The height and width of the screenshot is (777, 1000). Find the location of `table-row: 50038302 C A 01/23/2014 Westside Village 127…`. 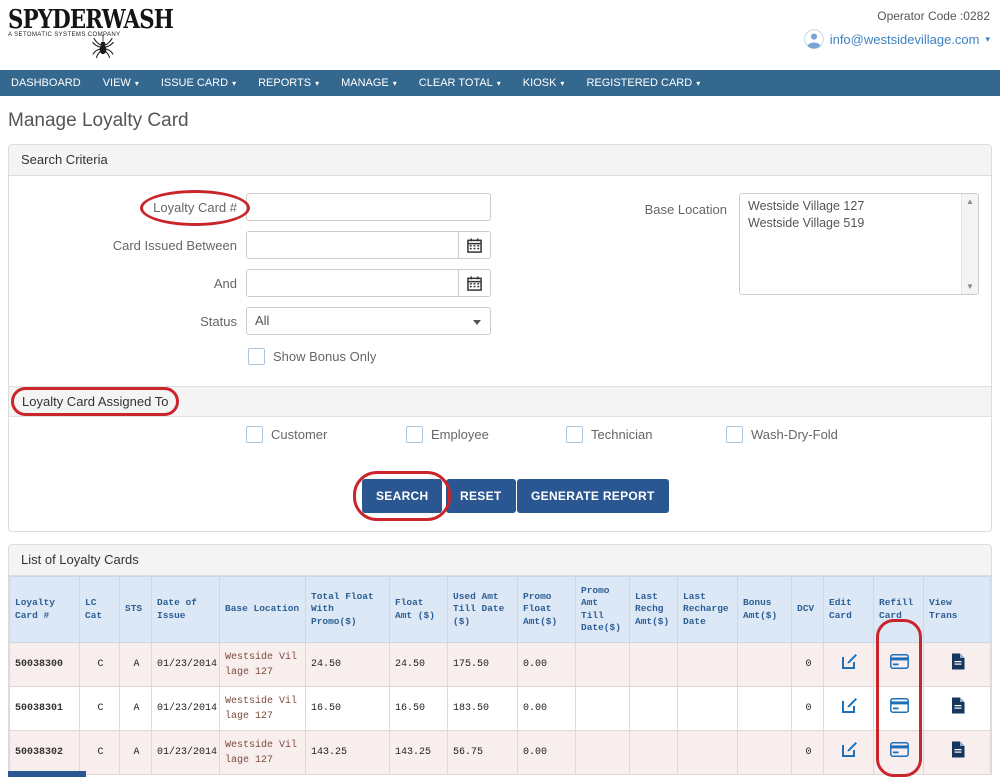

table-row: 50038302 C A 01/23/2014 Westside Village 127… is located at coordinates (500, 752).